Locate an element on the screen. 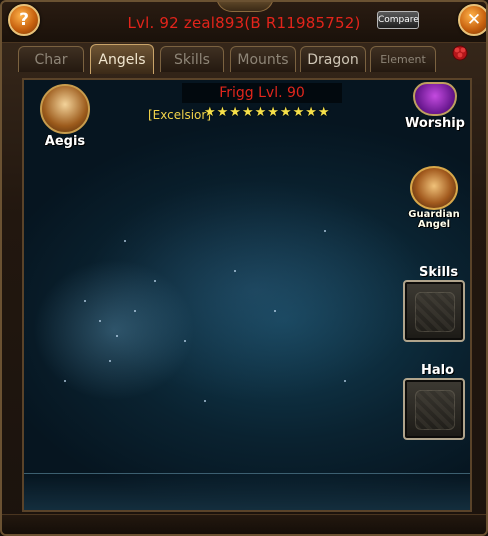 The width and height of the screenshot is (488, 536). close-icon: ✕ is located at coordinates (472, 20).